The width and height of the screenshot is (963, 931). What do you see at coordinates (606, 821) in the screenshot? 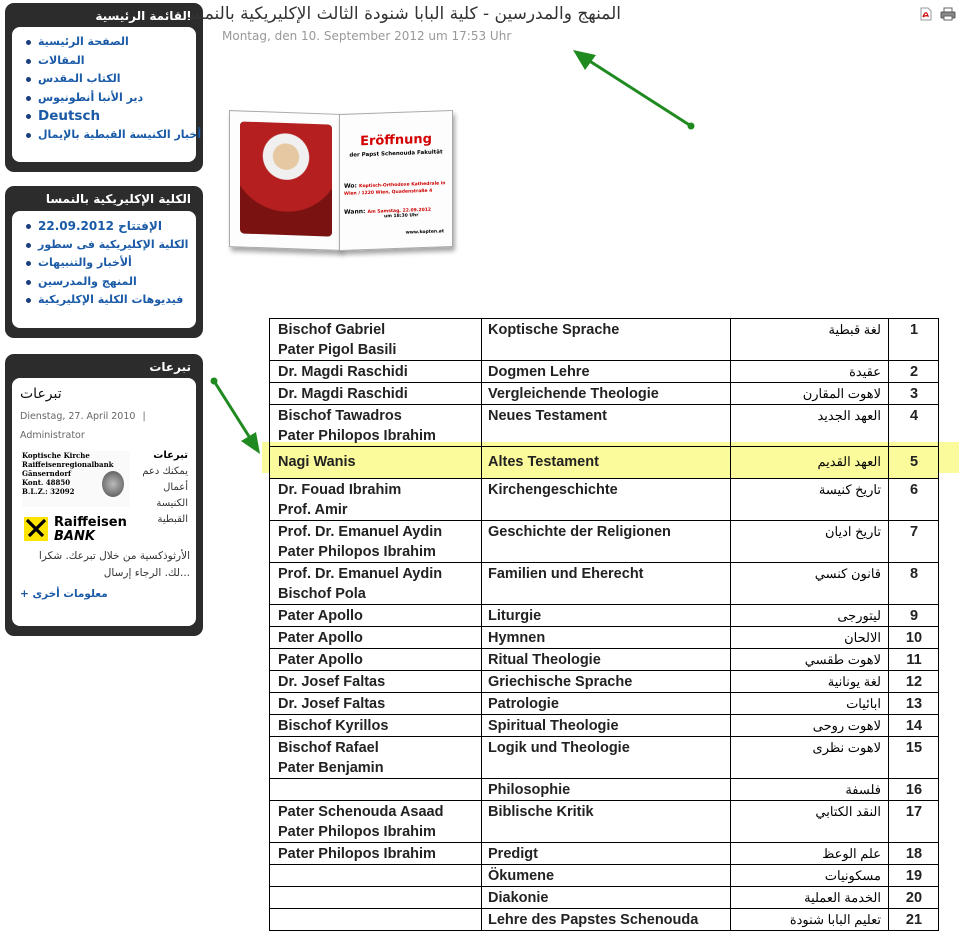
I see `subject-cell: Biblische Kritik` at bounding box center [606, 821].